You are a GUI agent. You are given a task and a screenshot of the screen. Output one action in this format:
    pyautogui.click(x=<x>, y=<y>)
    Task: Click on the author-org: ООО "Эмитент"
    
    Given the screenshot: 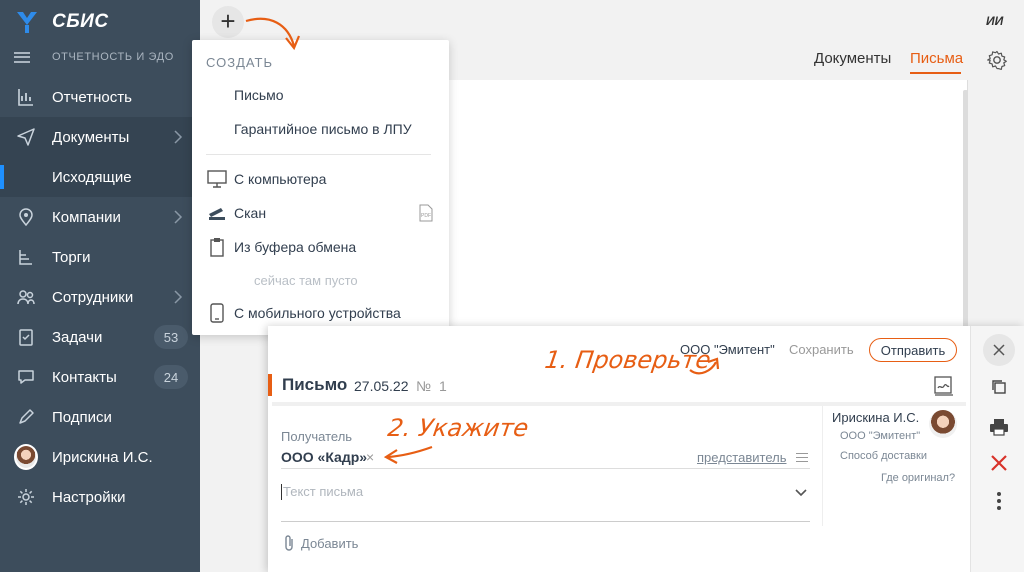 What is the action you would take?
    pyautogui.click(x=880, y=436)
    